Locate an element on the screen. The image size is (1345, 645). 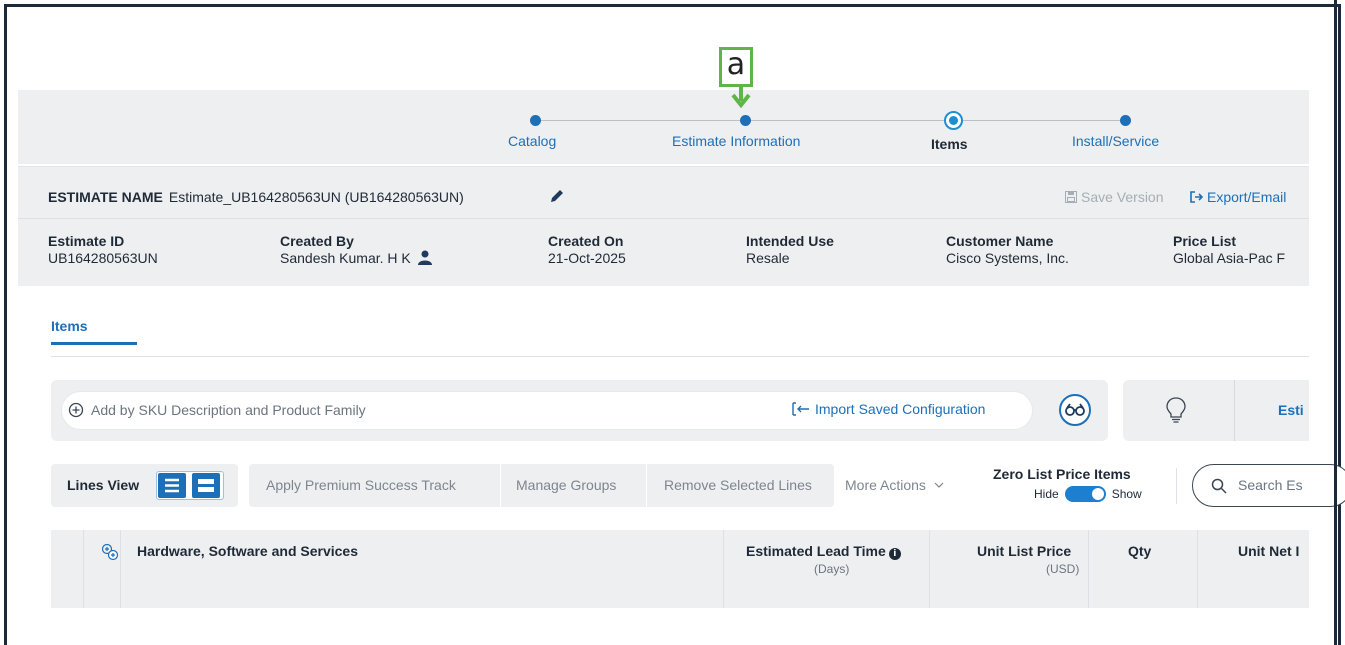
zero-list-price-title: Zero List Price Items is located at coordinates (1062, 474).